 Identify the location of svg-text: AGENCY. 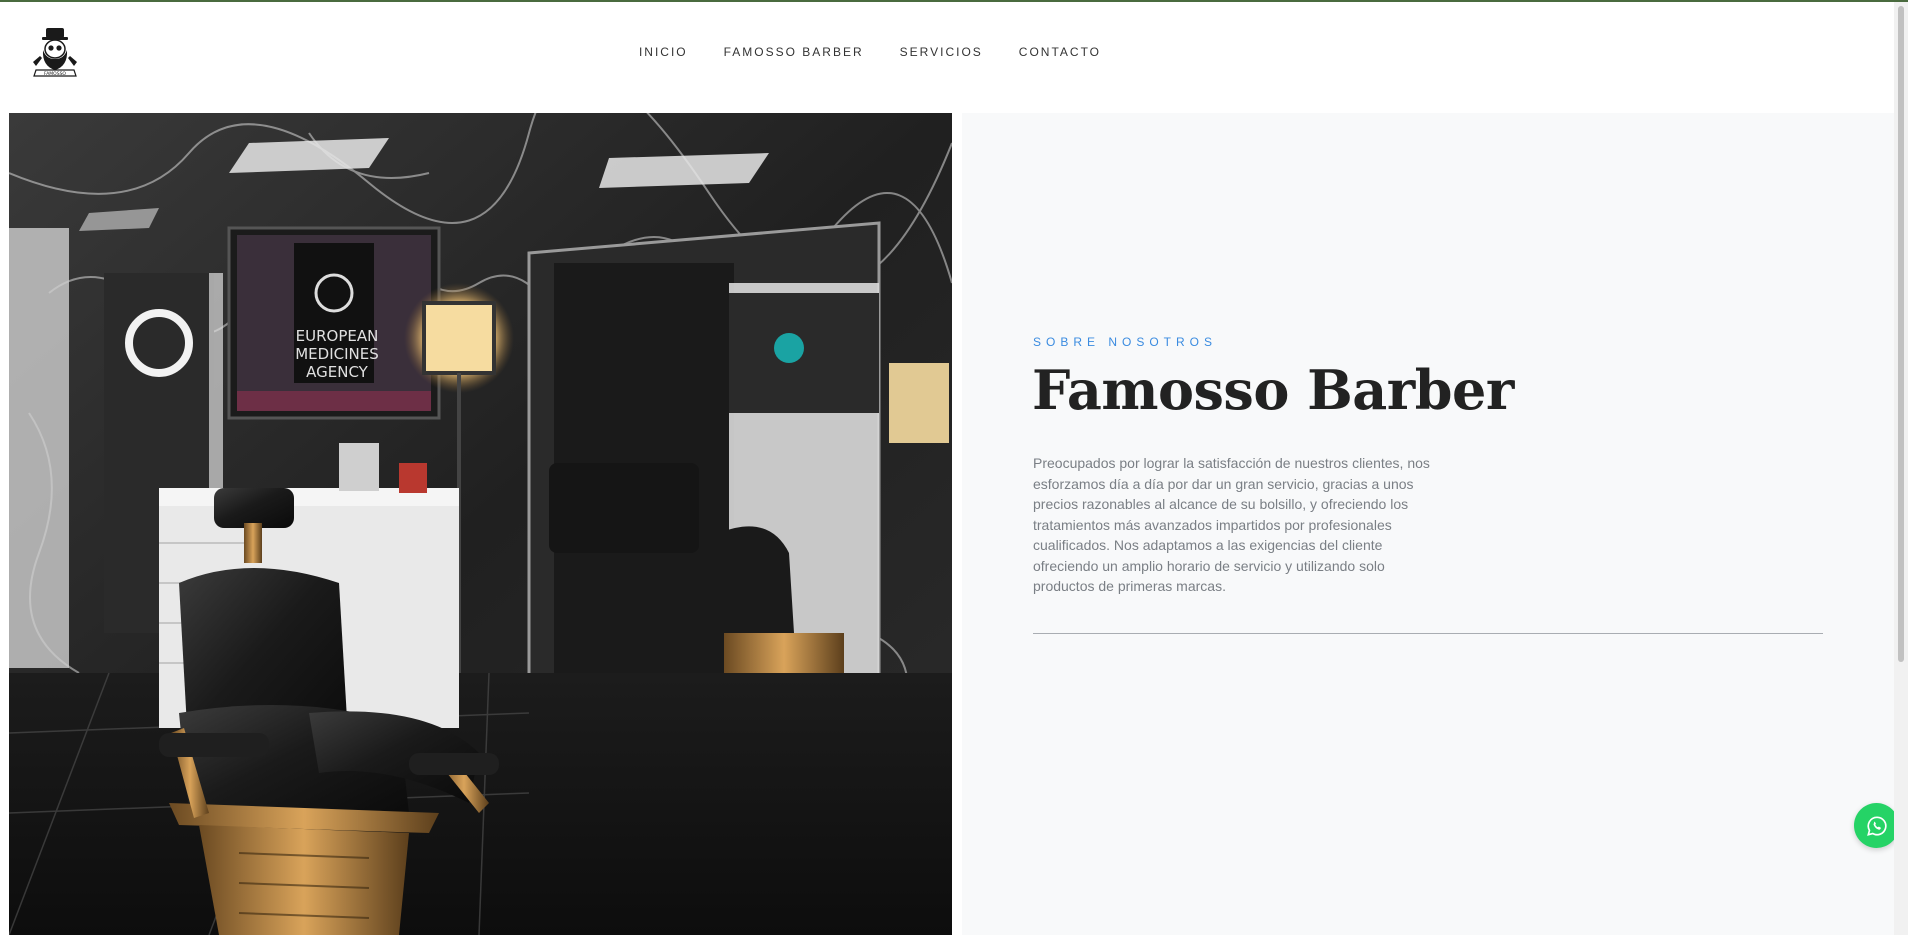
(337, 372).